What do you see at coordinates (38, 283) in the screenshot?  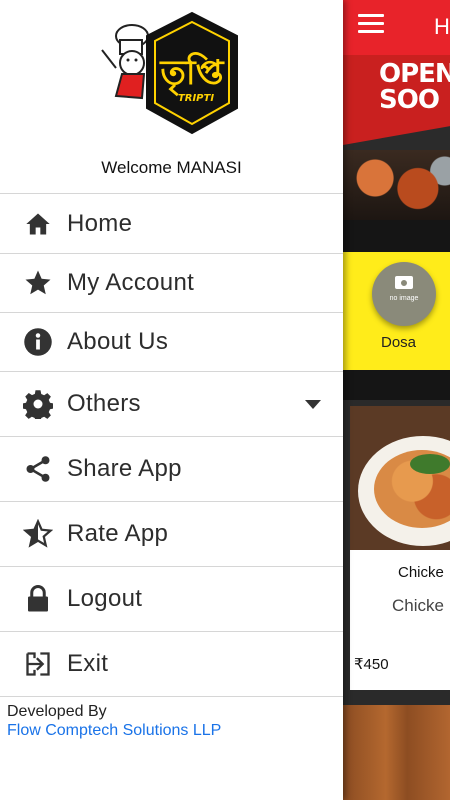 I see `star-icon` at bounding box center [38, 283].